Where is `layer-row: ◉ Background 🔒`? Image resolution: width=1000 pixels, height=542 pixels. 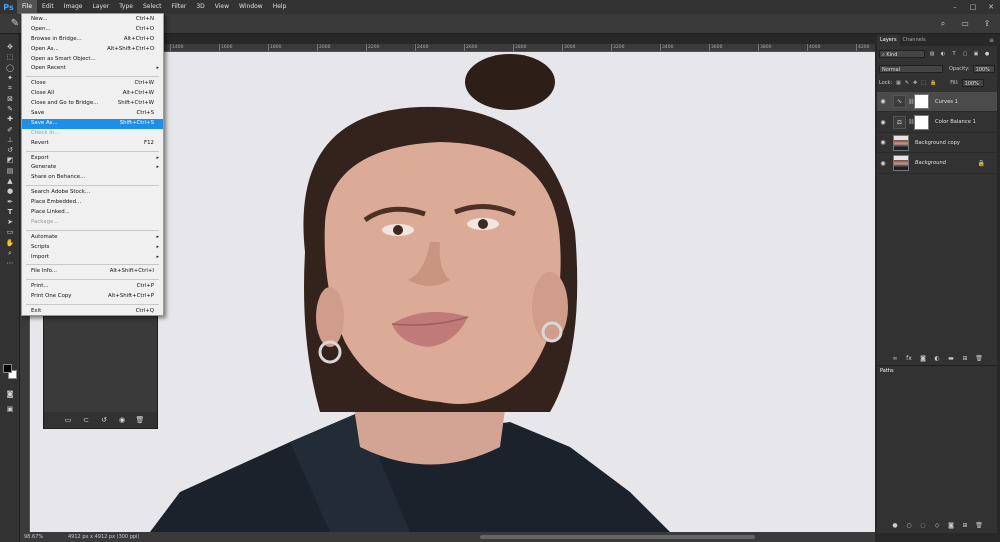 layer-row: ◉ Background 🔒 is located at coordinates (937, 164).